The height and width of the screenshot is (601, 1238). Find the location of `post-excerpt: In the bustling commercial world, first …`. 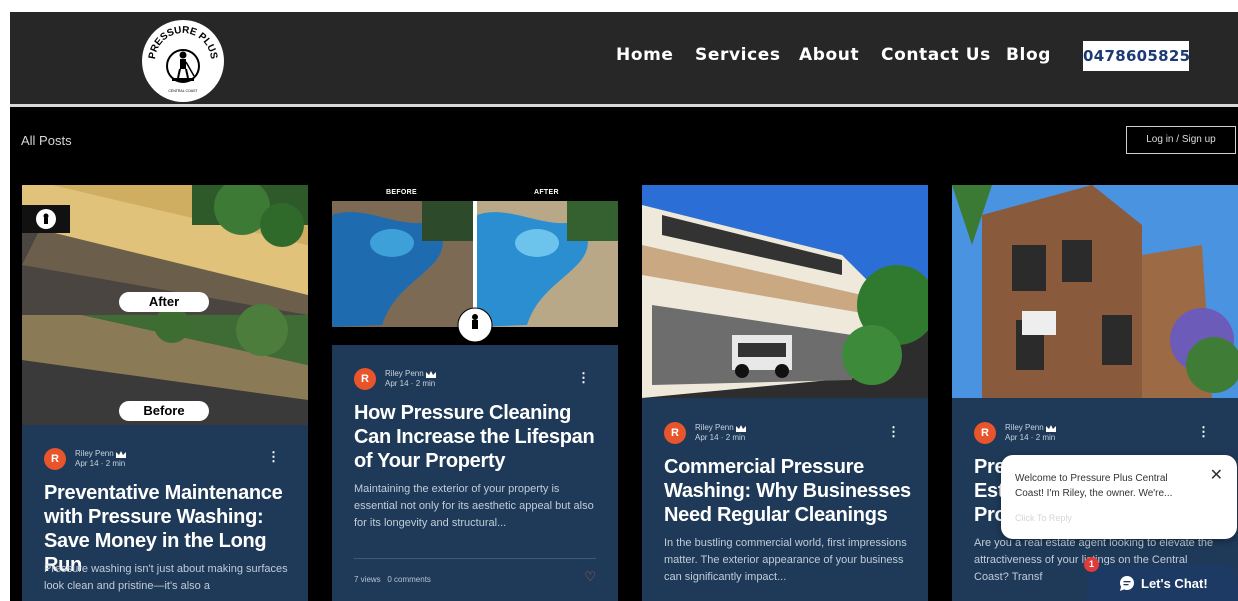

post-excerpt: In the bustling commercial world, first … is located at coordinates (788, 560).